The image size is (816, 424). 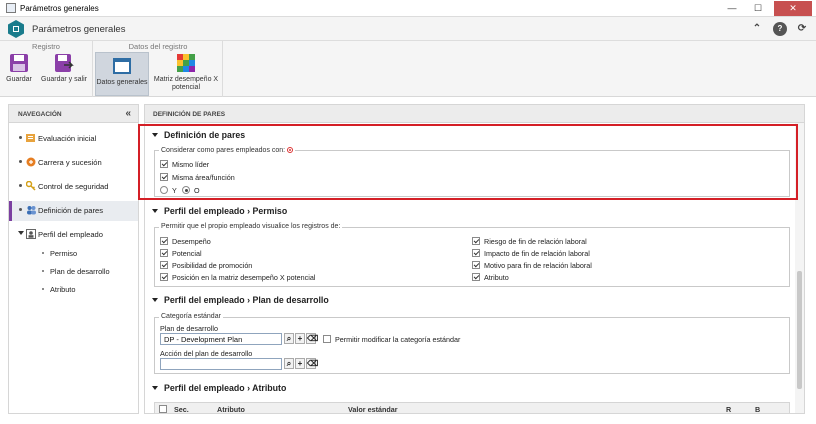 What do you see at coordinates (290, 150) in the screenshot?
I see `required-icon` at bounding box center [290, 150].